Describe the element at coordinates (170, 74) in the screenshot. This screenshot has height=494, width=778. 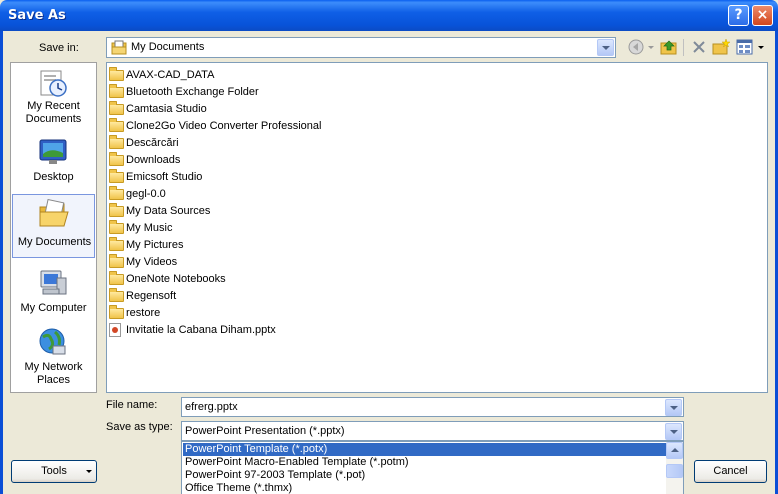
I see `file-name-text: AVAX-CAD_DATA` at that location.